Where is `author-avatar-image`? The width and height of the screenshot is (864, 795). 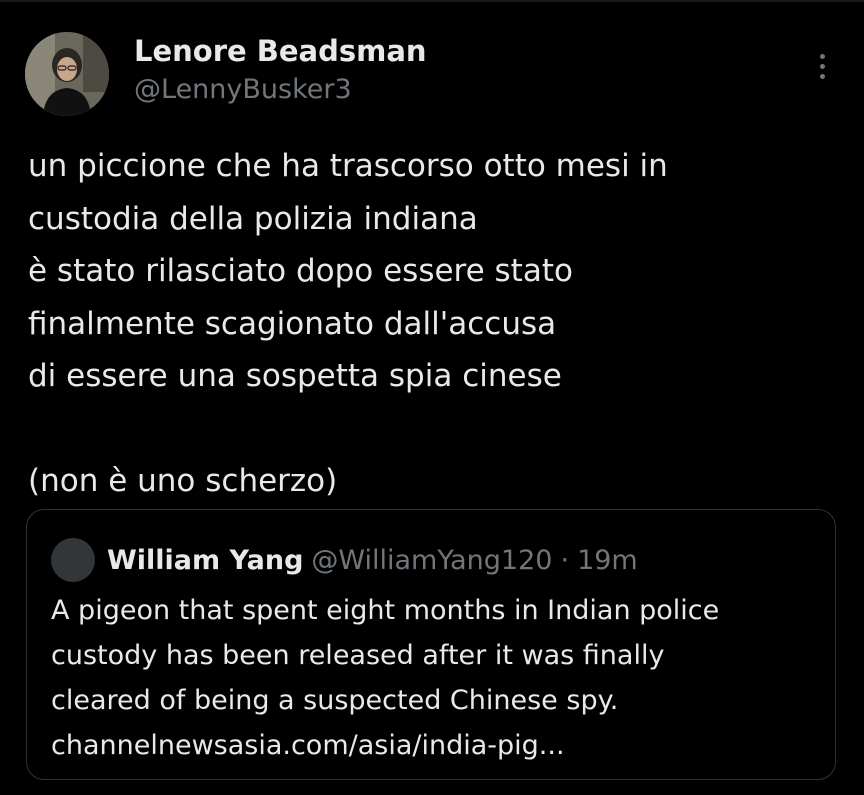
author-avatar-image is located at coordinates (67, 74).